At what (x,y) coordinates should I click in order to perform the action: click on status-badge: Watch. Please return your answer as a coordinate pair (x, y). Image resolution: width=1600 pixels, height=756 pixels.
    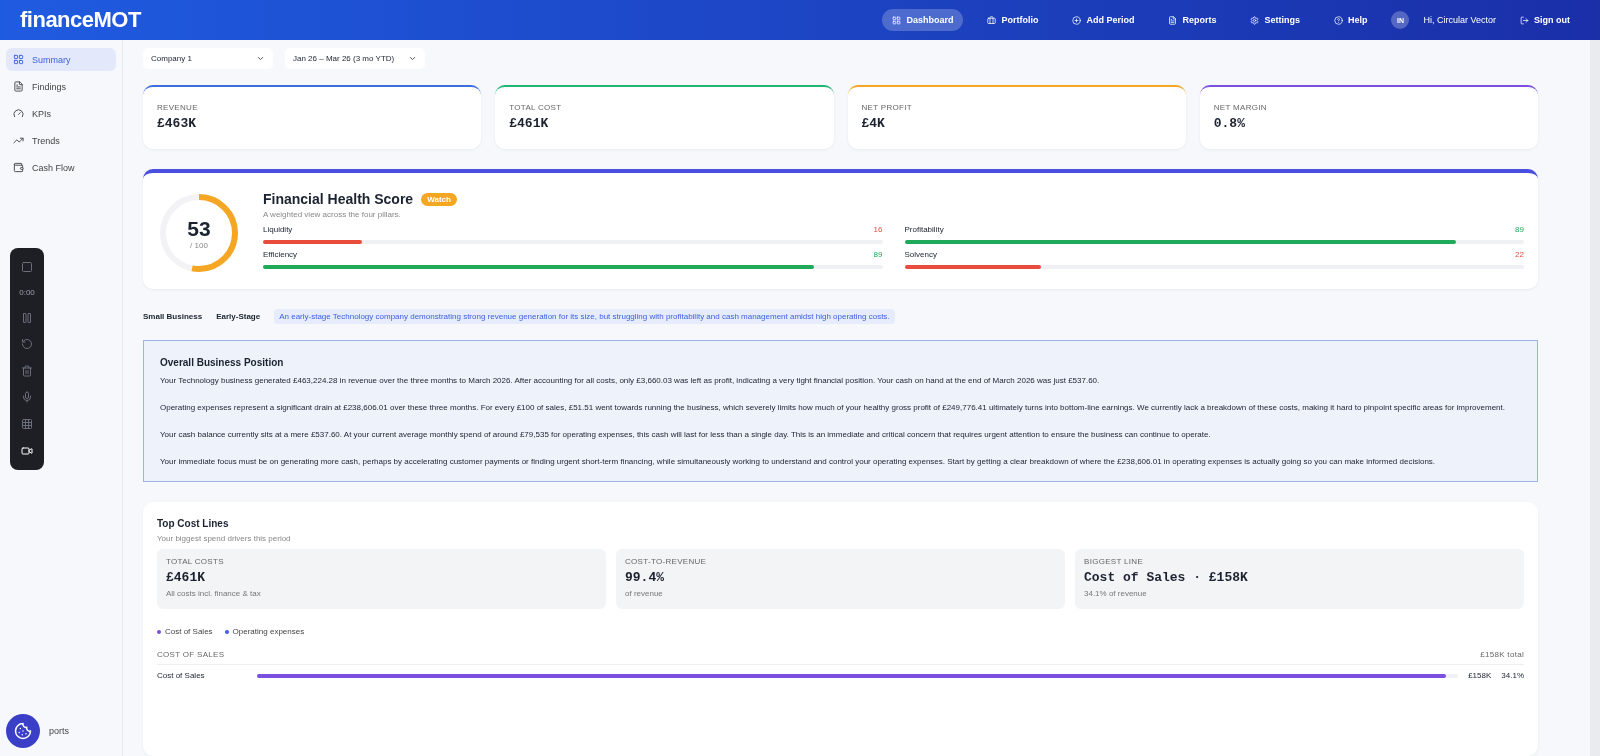
    Looking at the image, I should click on (439, 199).